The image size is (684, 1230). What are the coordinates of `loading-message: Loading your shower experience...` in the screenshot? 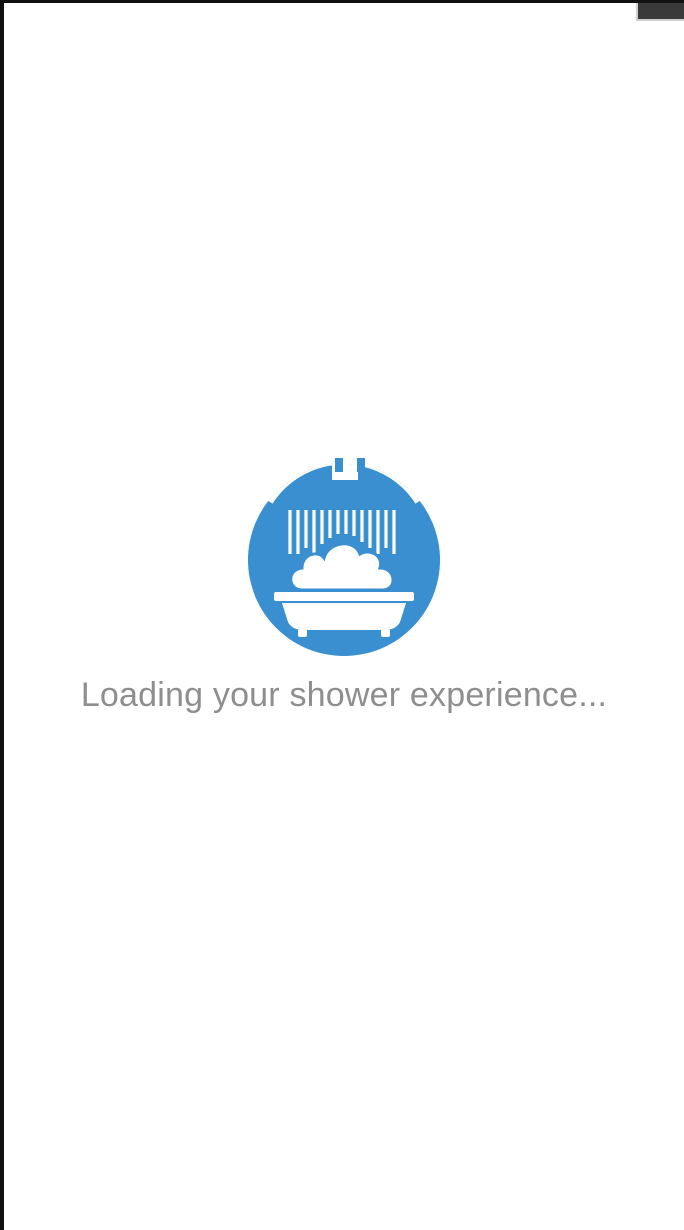 It's located at (344, 695).